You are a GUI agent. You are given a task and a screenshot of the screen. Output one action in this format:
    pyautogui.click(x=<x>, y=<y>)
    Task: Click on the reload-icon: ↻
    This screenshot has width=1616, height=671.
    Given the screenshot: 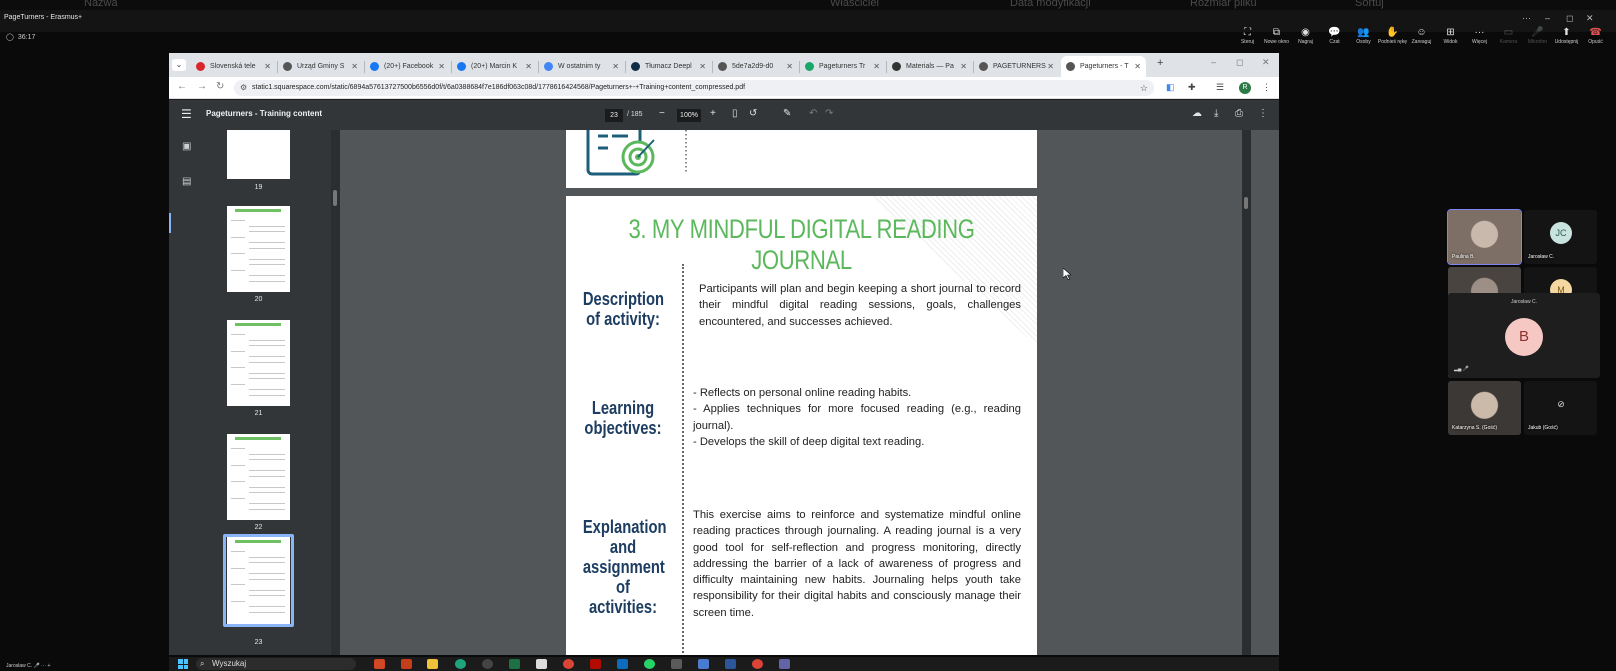 What is the action you would take?
    pyautogui.click(x=220, y=86)
    